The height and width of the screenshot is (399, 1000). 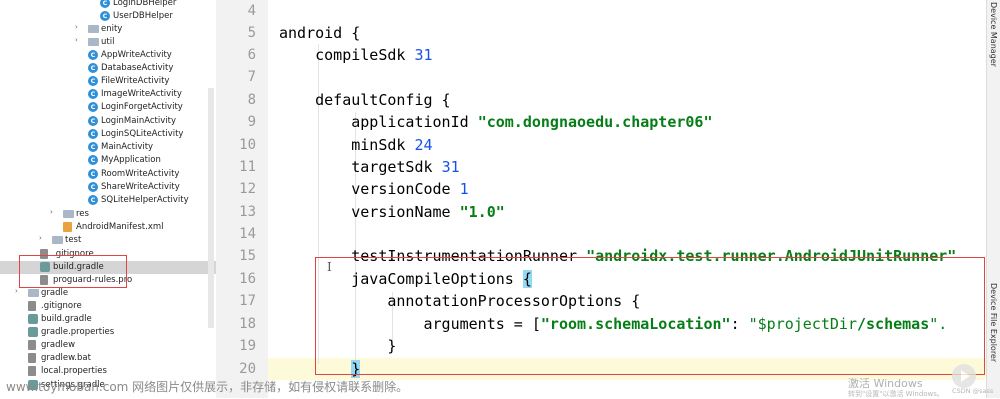 I want to click on tree-item-label: gradle, so click(x=55, y=293).